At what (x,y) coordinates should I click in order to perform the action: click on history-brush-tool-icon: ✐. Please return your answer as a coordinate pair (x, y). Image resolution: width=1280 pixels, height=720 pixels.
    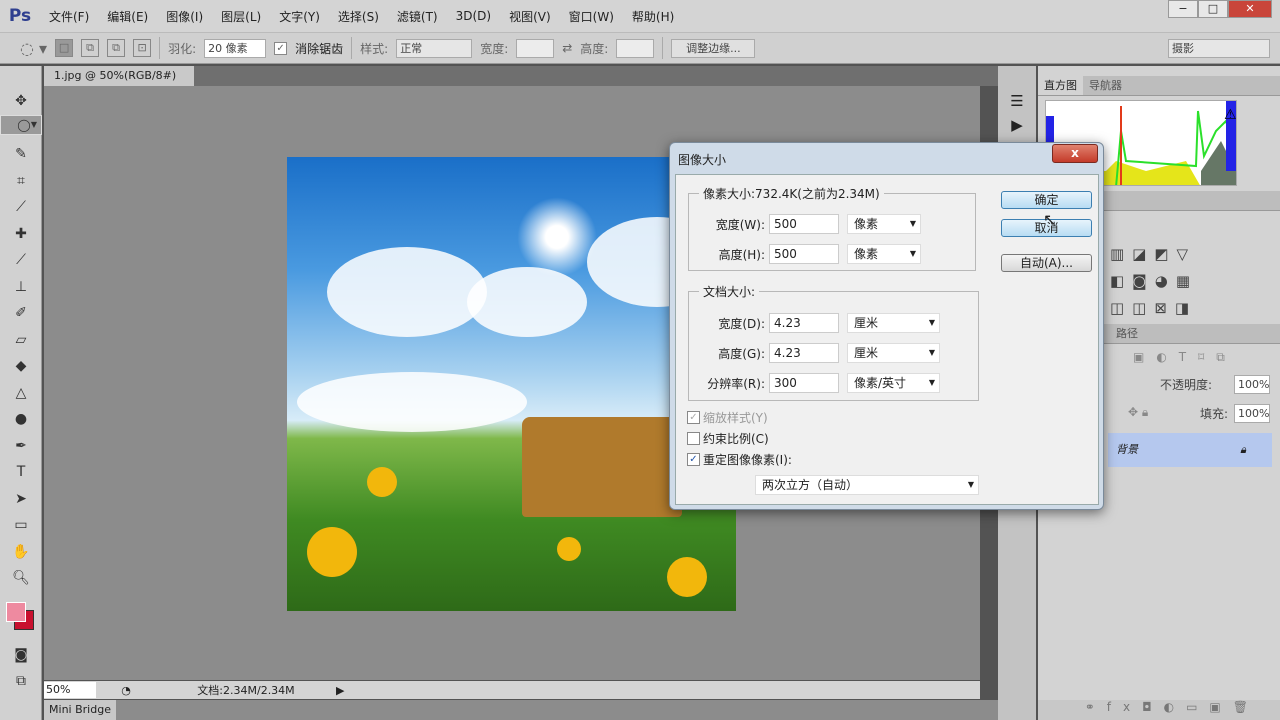
    Looking at the image, I should click on (21, 313).